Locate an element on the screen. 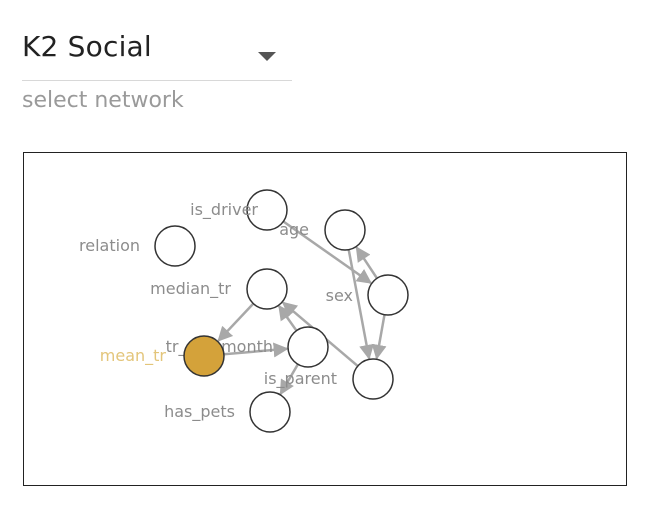  node-median_tr: median_tr is located at coordinates (219, 289).